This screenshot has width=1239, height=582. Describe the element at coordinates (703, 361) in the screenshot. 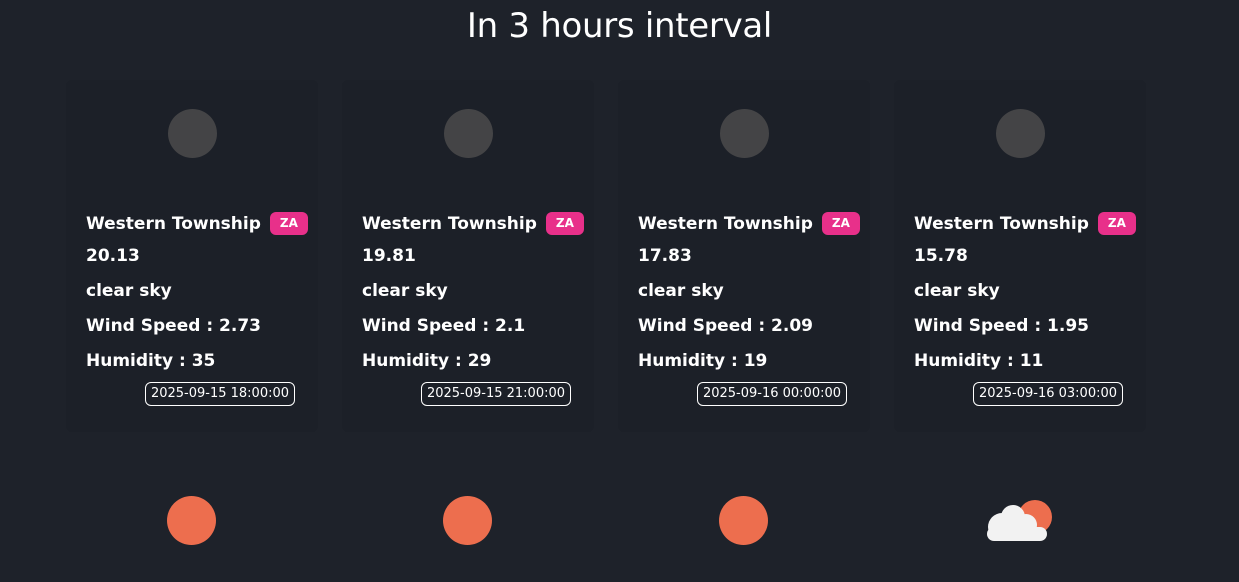

I see `humidity: Humidity : 19` at that location.